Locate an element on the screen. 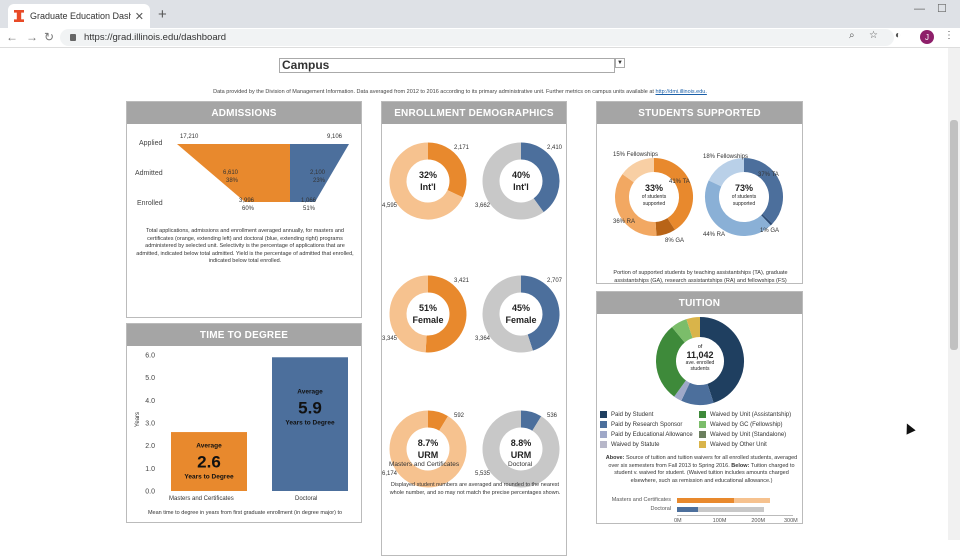 This screenshot has width=960, height=556. doctoral-enrolled-pct: 51% is located at coordinates (309, 209).